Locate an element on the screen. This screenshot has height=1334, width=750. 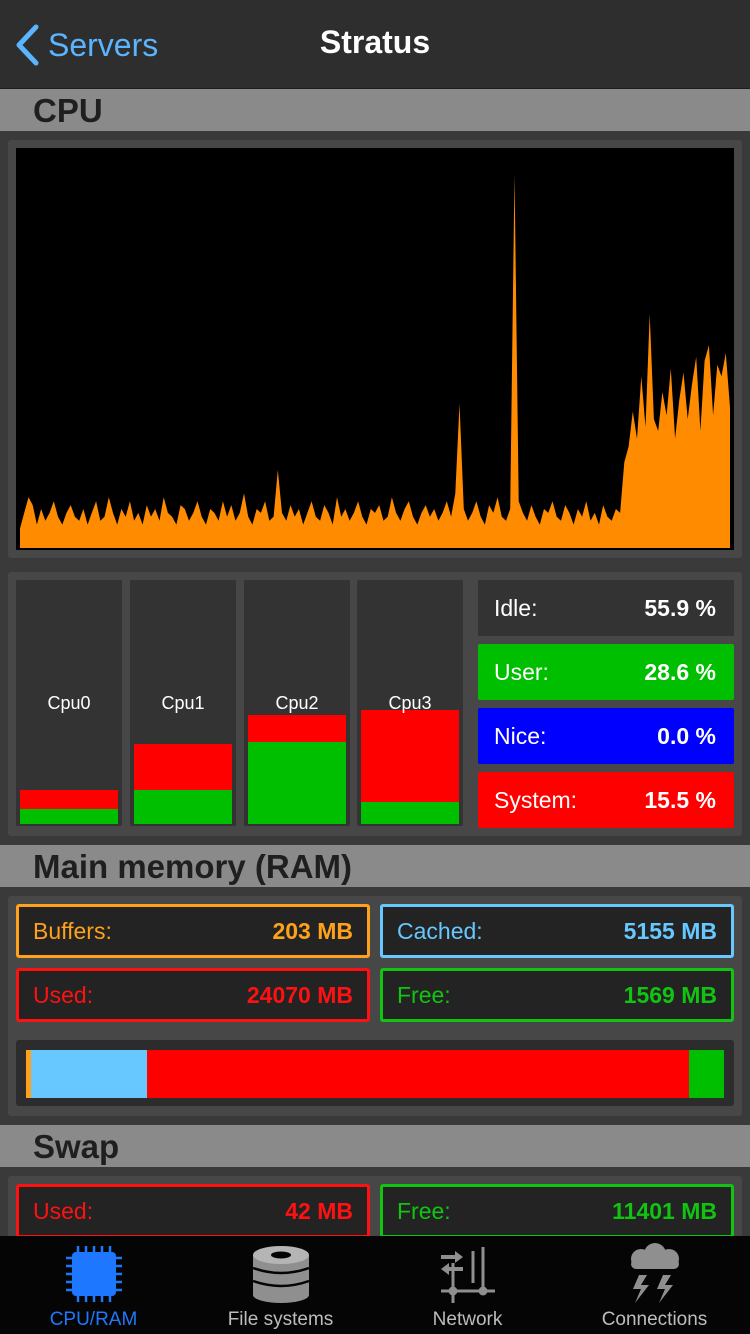
tab-label: CPU/RAM is located at coordinates (93, 1319).